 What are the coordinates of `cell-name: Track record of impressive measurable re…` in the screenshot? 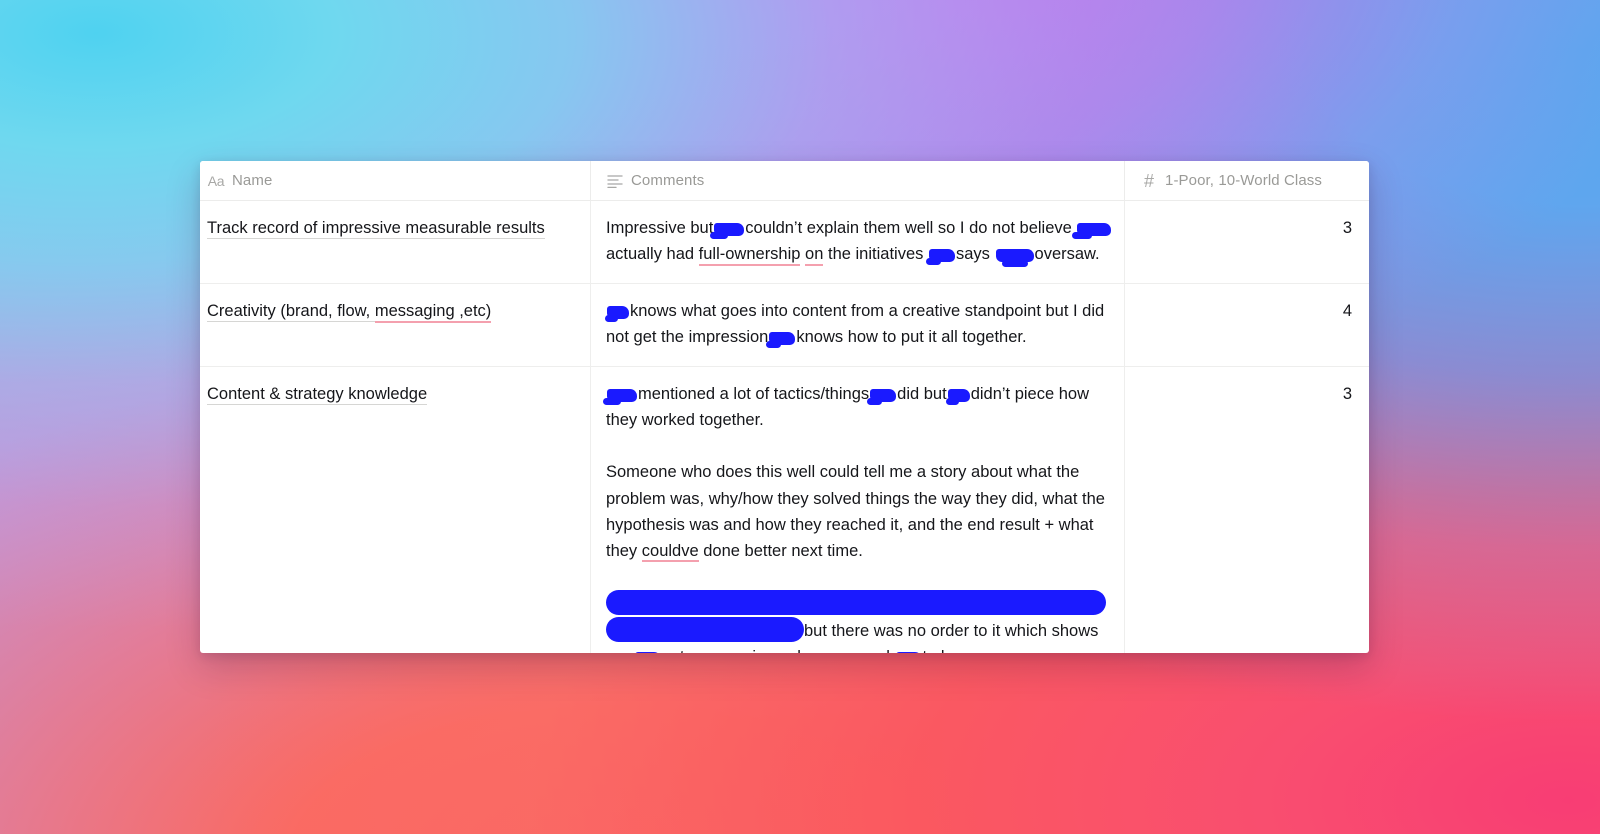 It's located at (395, 242).